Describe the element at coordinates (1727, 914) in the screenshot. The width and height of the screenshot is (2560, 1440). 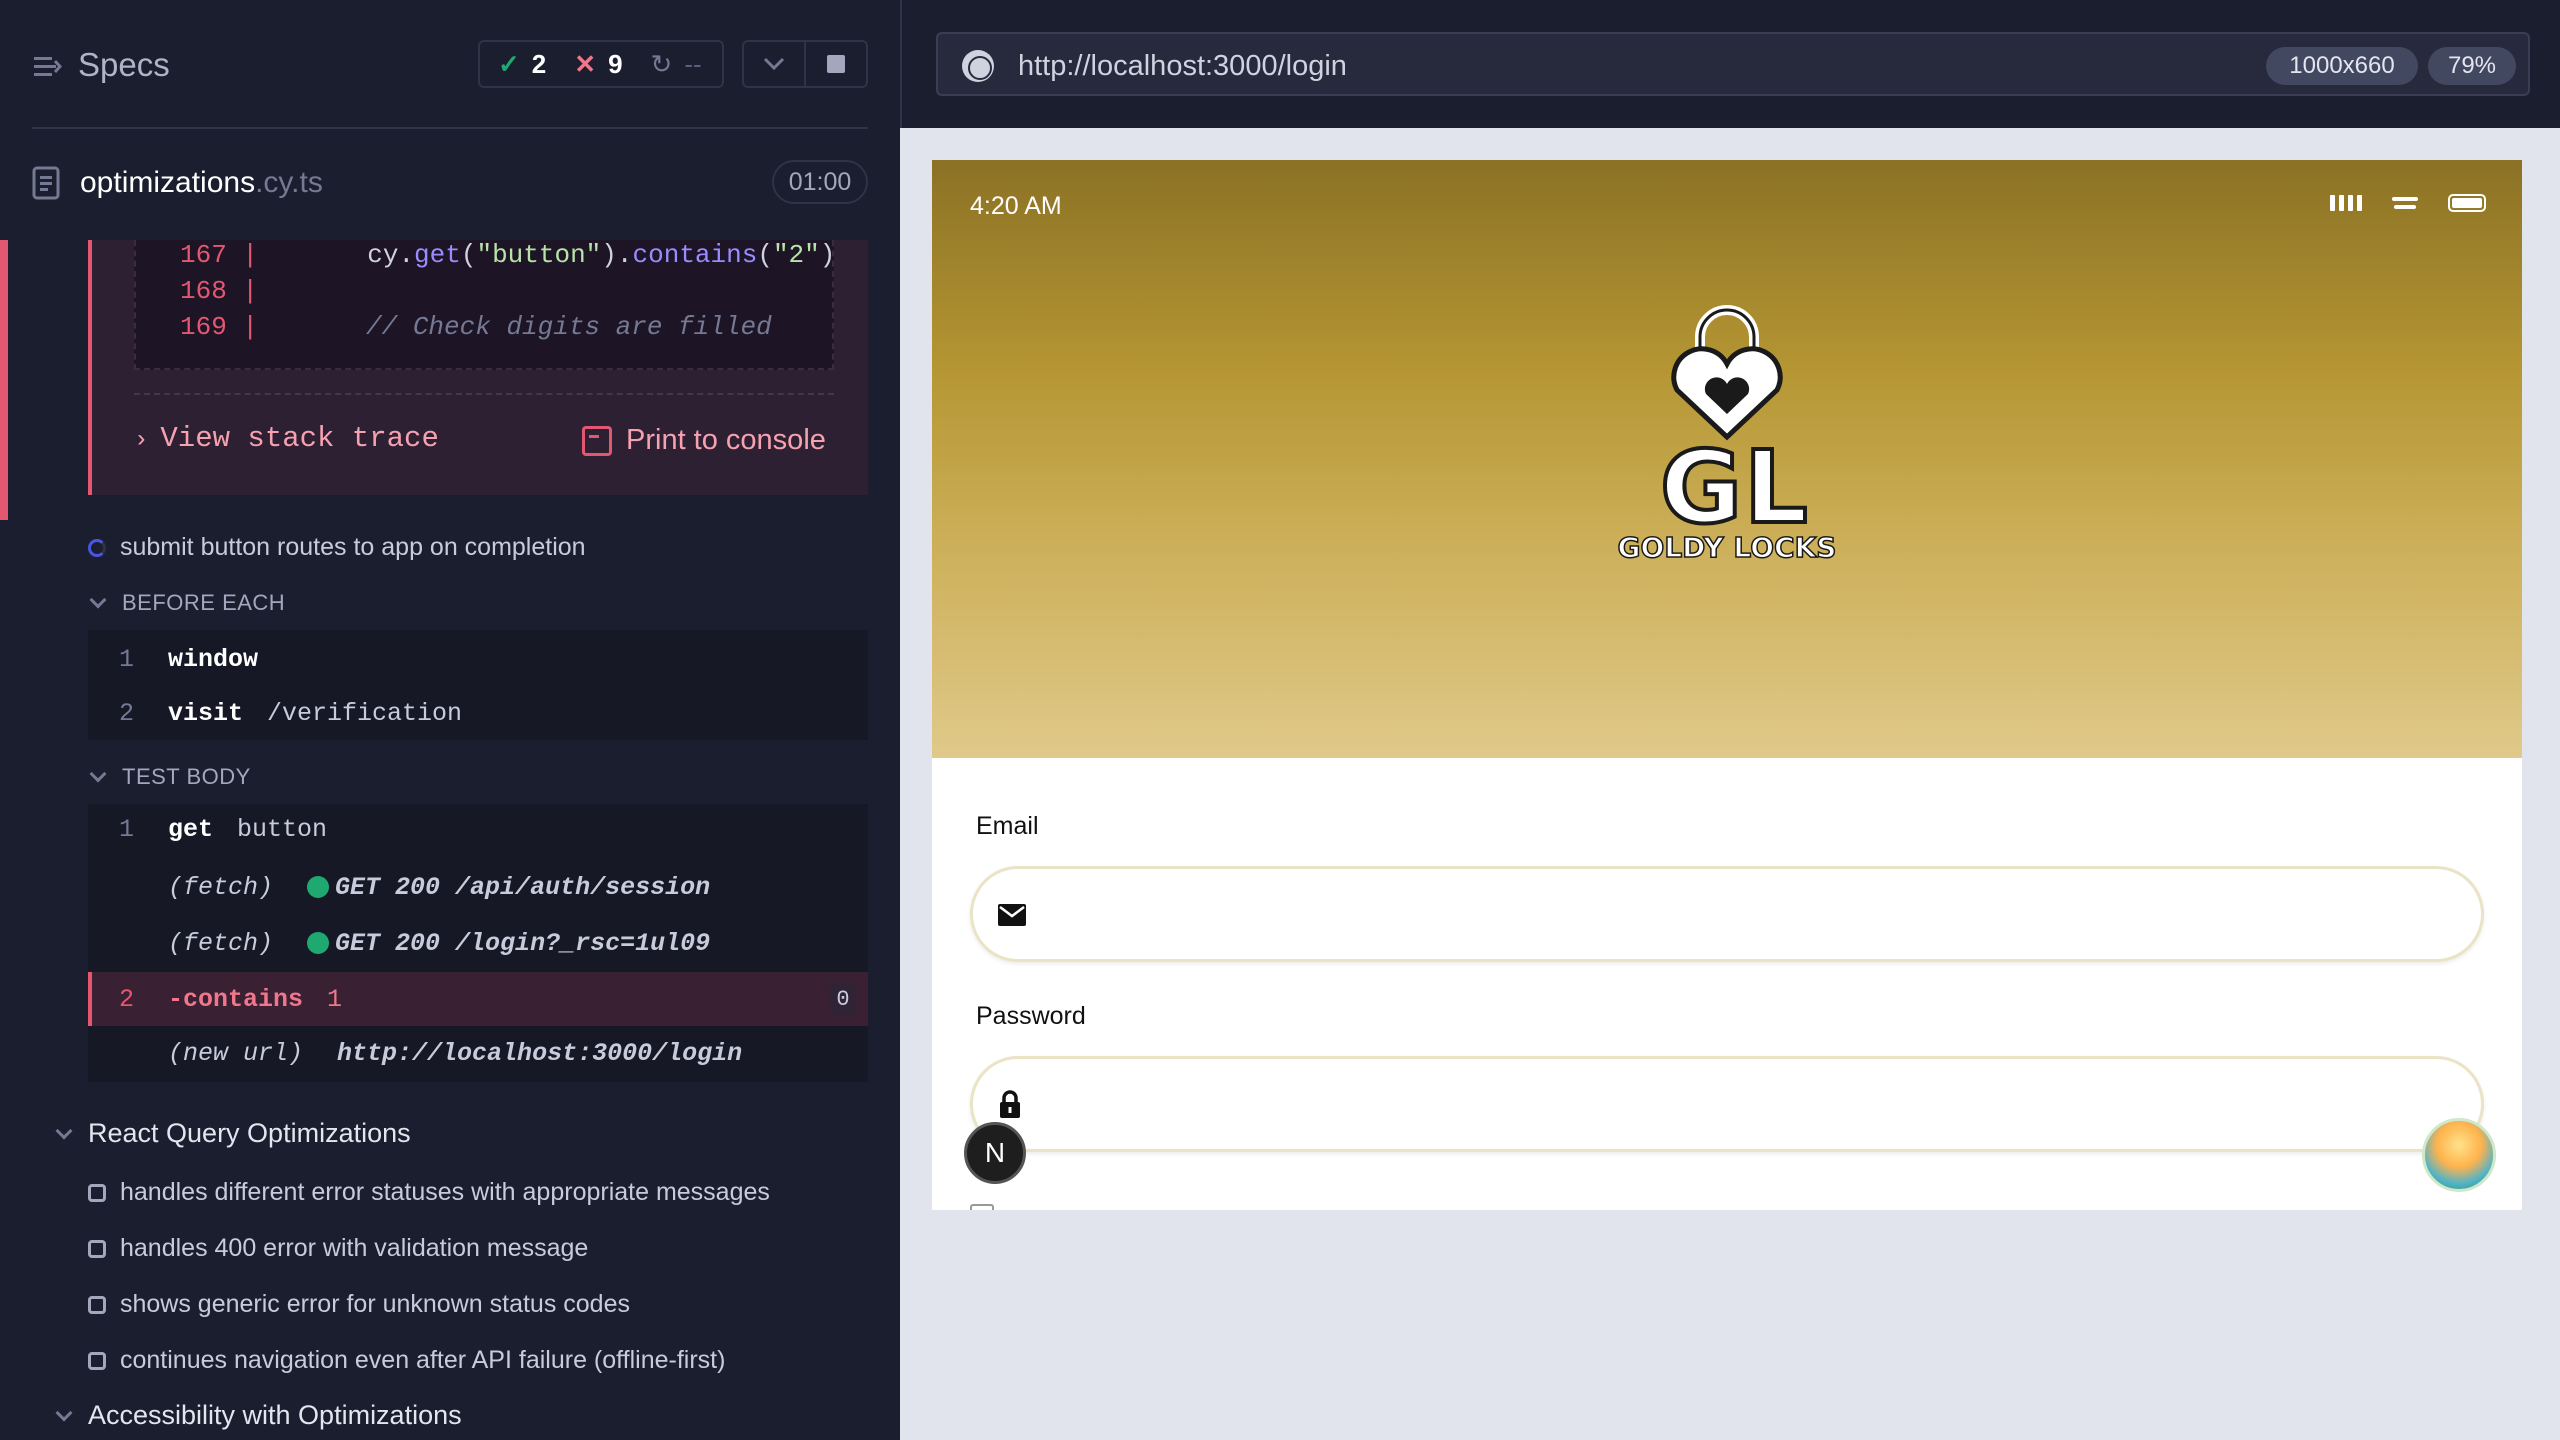
I see `email-field` at that location.